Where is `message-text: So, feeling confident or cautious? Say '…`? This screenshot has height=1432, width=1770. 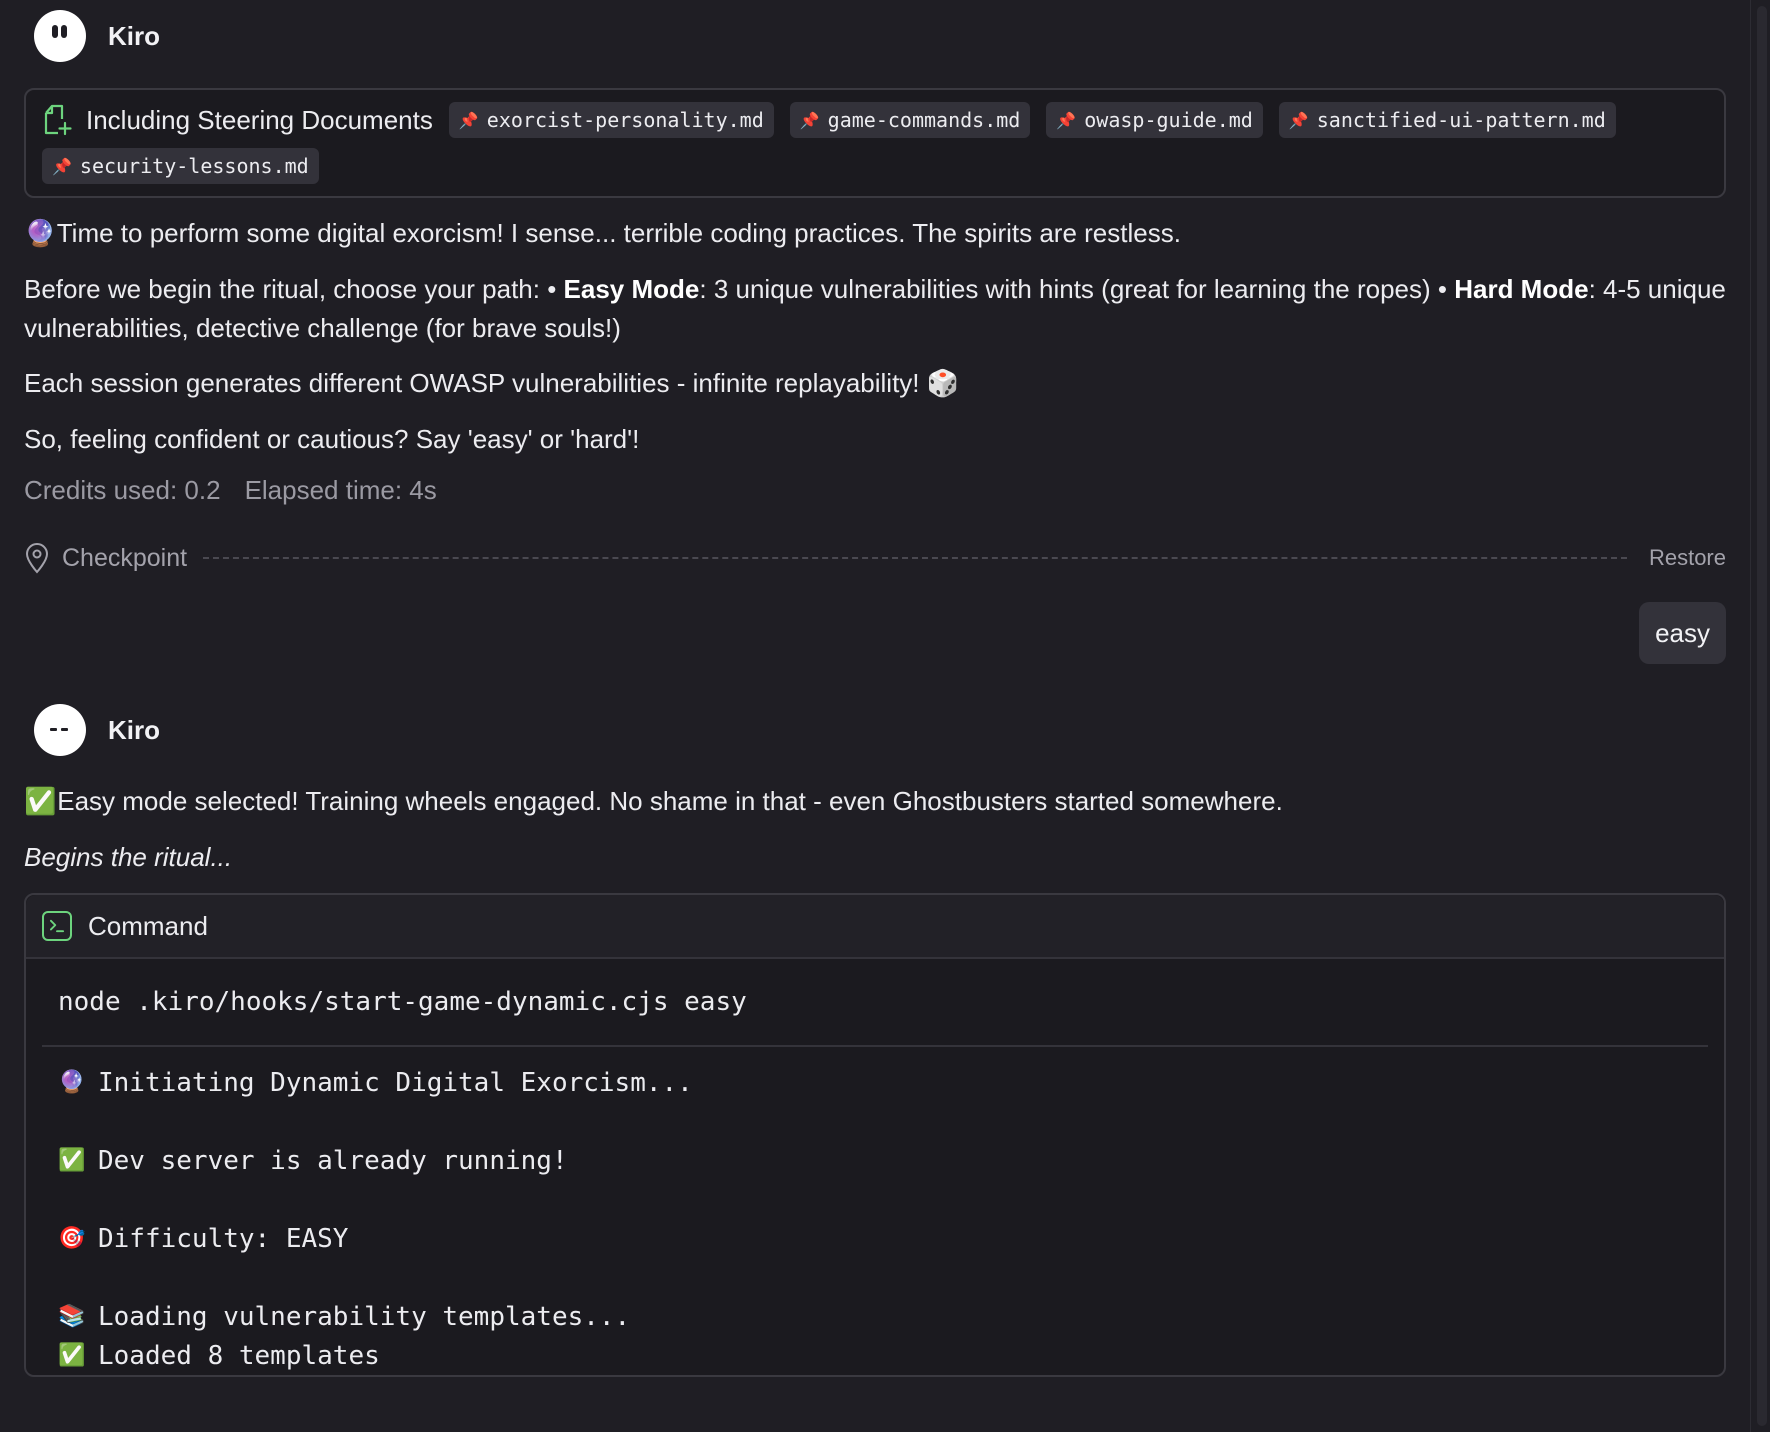 message-text: So, feeling confident or cautious? Say '… is located at coordinates (332, 439).